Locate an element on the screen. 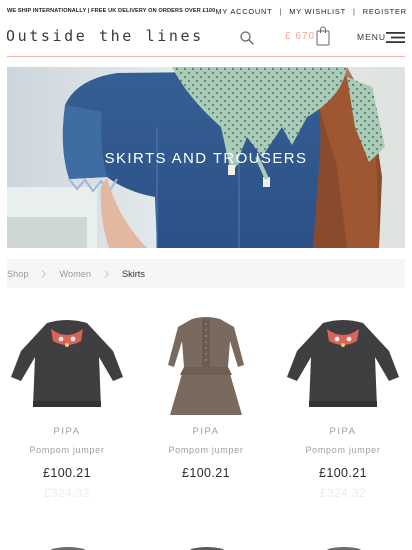  search-icon is located at coordinates (247, 38).